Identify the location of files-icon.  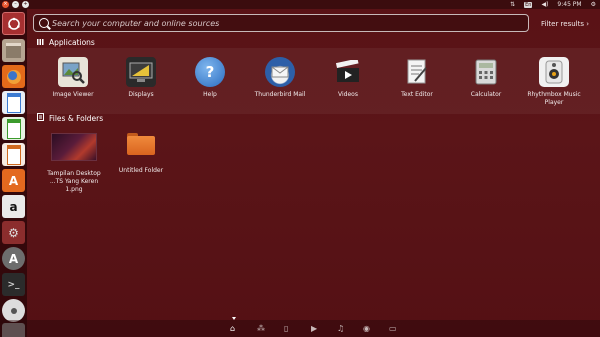
(13, 50).